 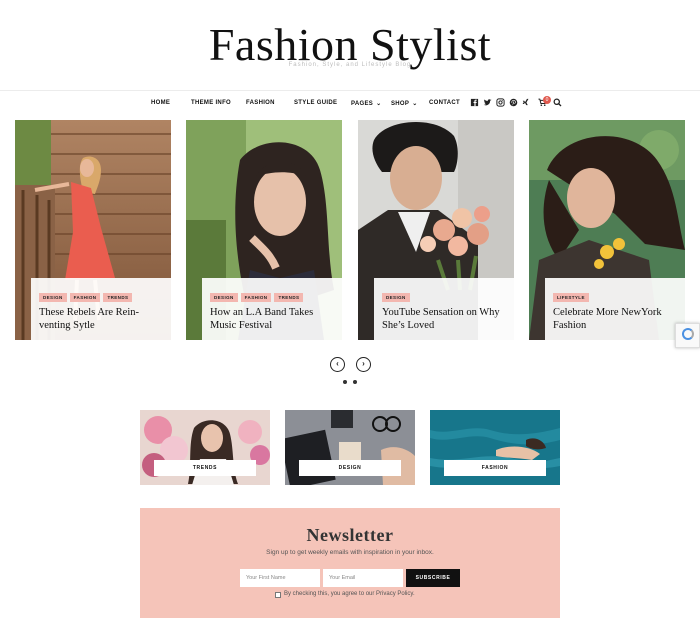 I want to click on card-caption-panel: LIFESTYLE Celebrate More NewYork Fashion, so click(x=615, y=309).